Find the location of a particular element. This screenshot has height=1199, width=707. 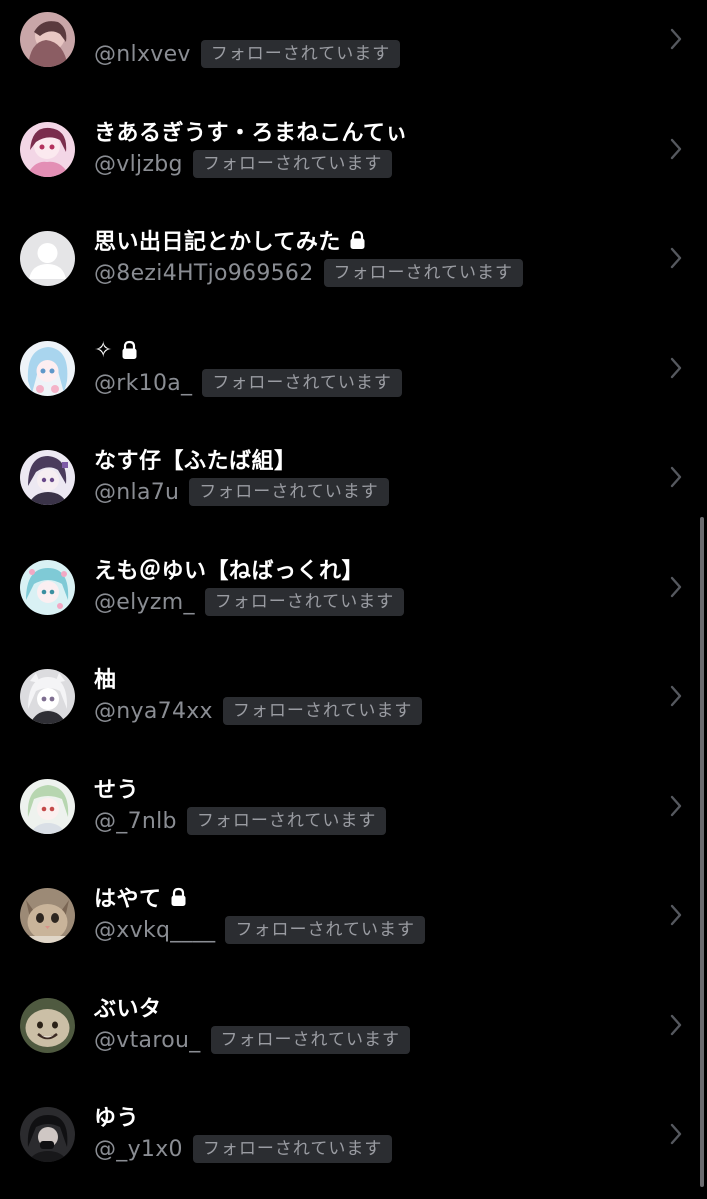

user-row: なす仔【ふたば組】 @nla7u フォローされています is located at coordinates (353, 452).